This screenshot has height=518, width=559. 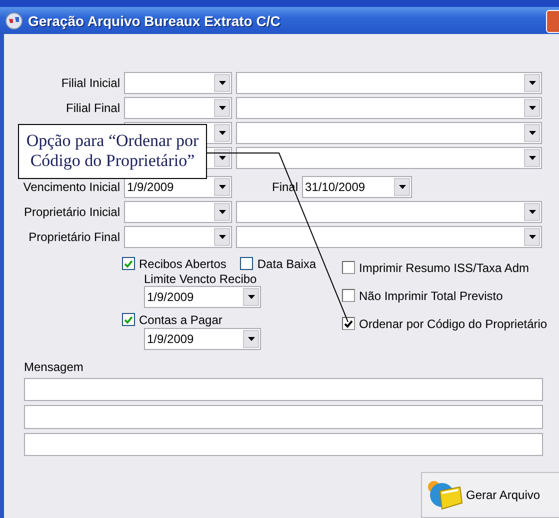 What do you see at coordinates (182, 263) in the screenshot?
I see `checkbox-label: Recibos Abertos` at bounding box center [182, 263].